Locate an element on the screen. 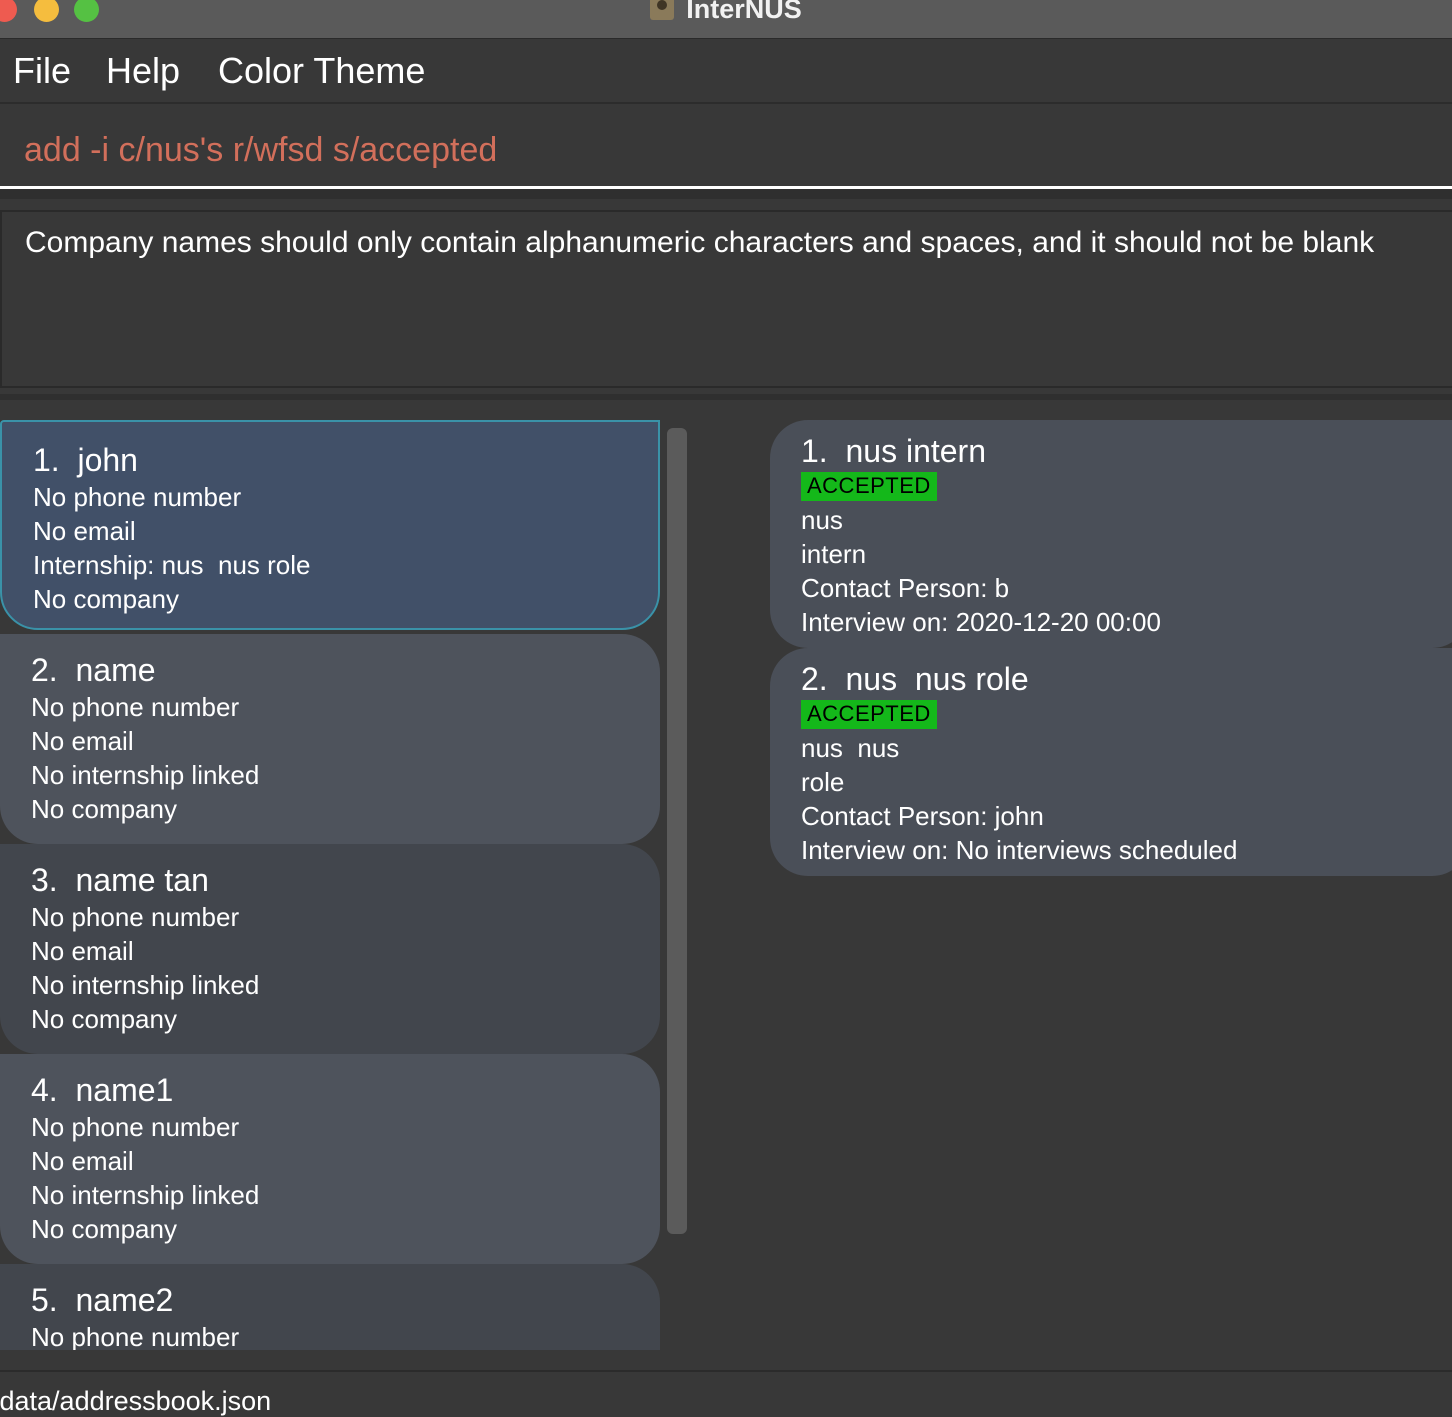  person-name: 4. name1 is located at coordinates (102, 1090).